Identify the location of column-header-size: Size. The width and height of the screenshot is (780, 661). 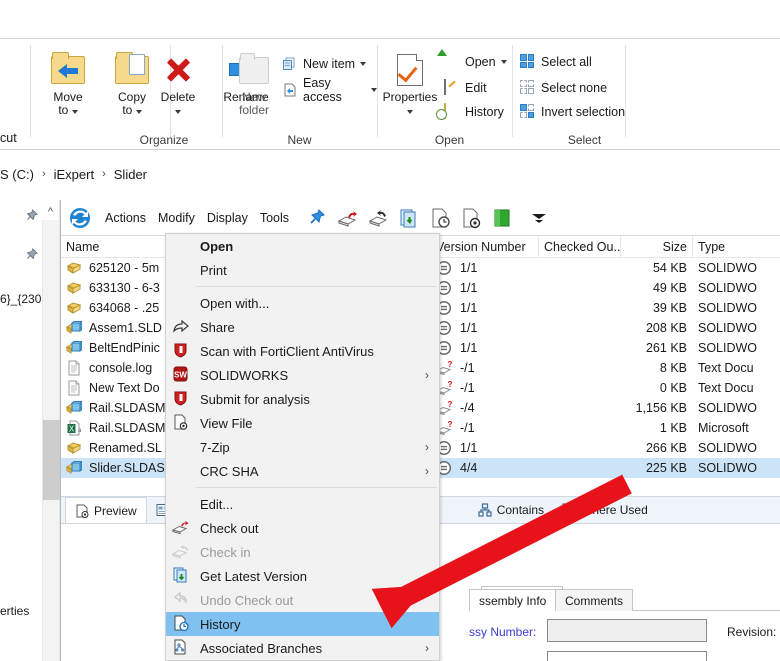
(657, 246).